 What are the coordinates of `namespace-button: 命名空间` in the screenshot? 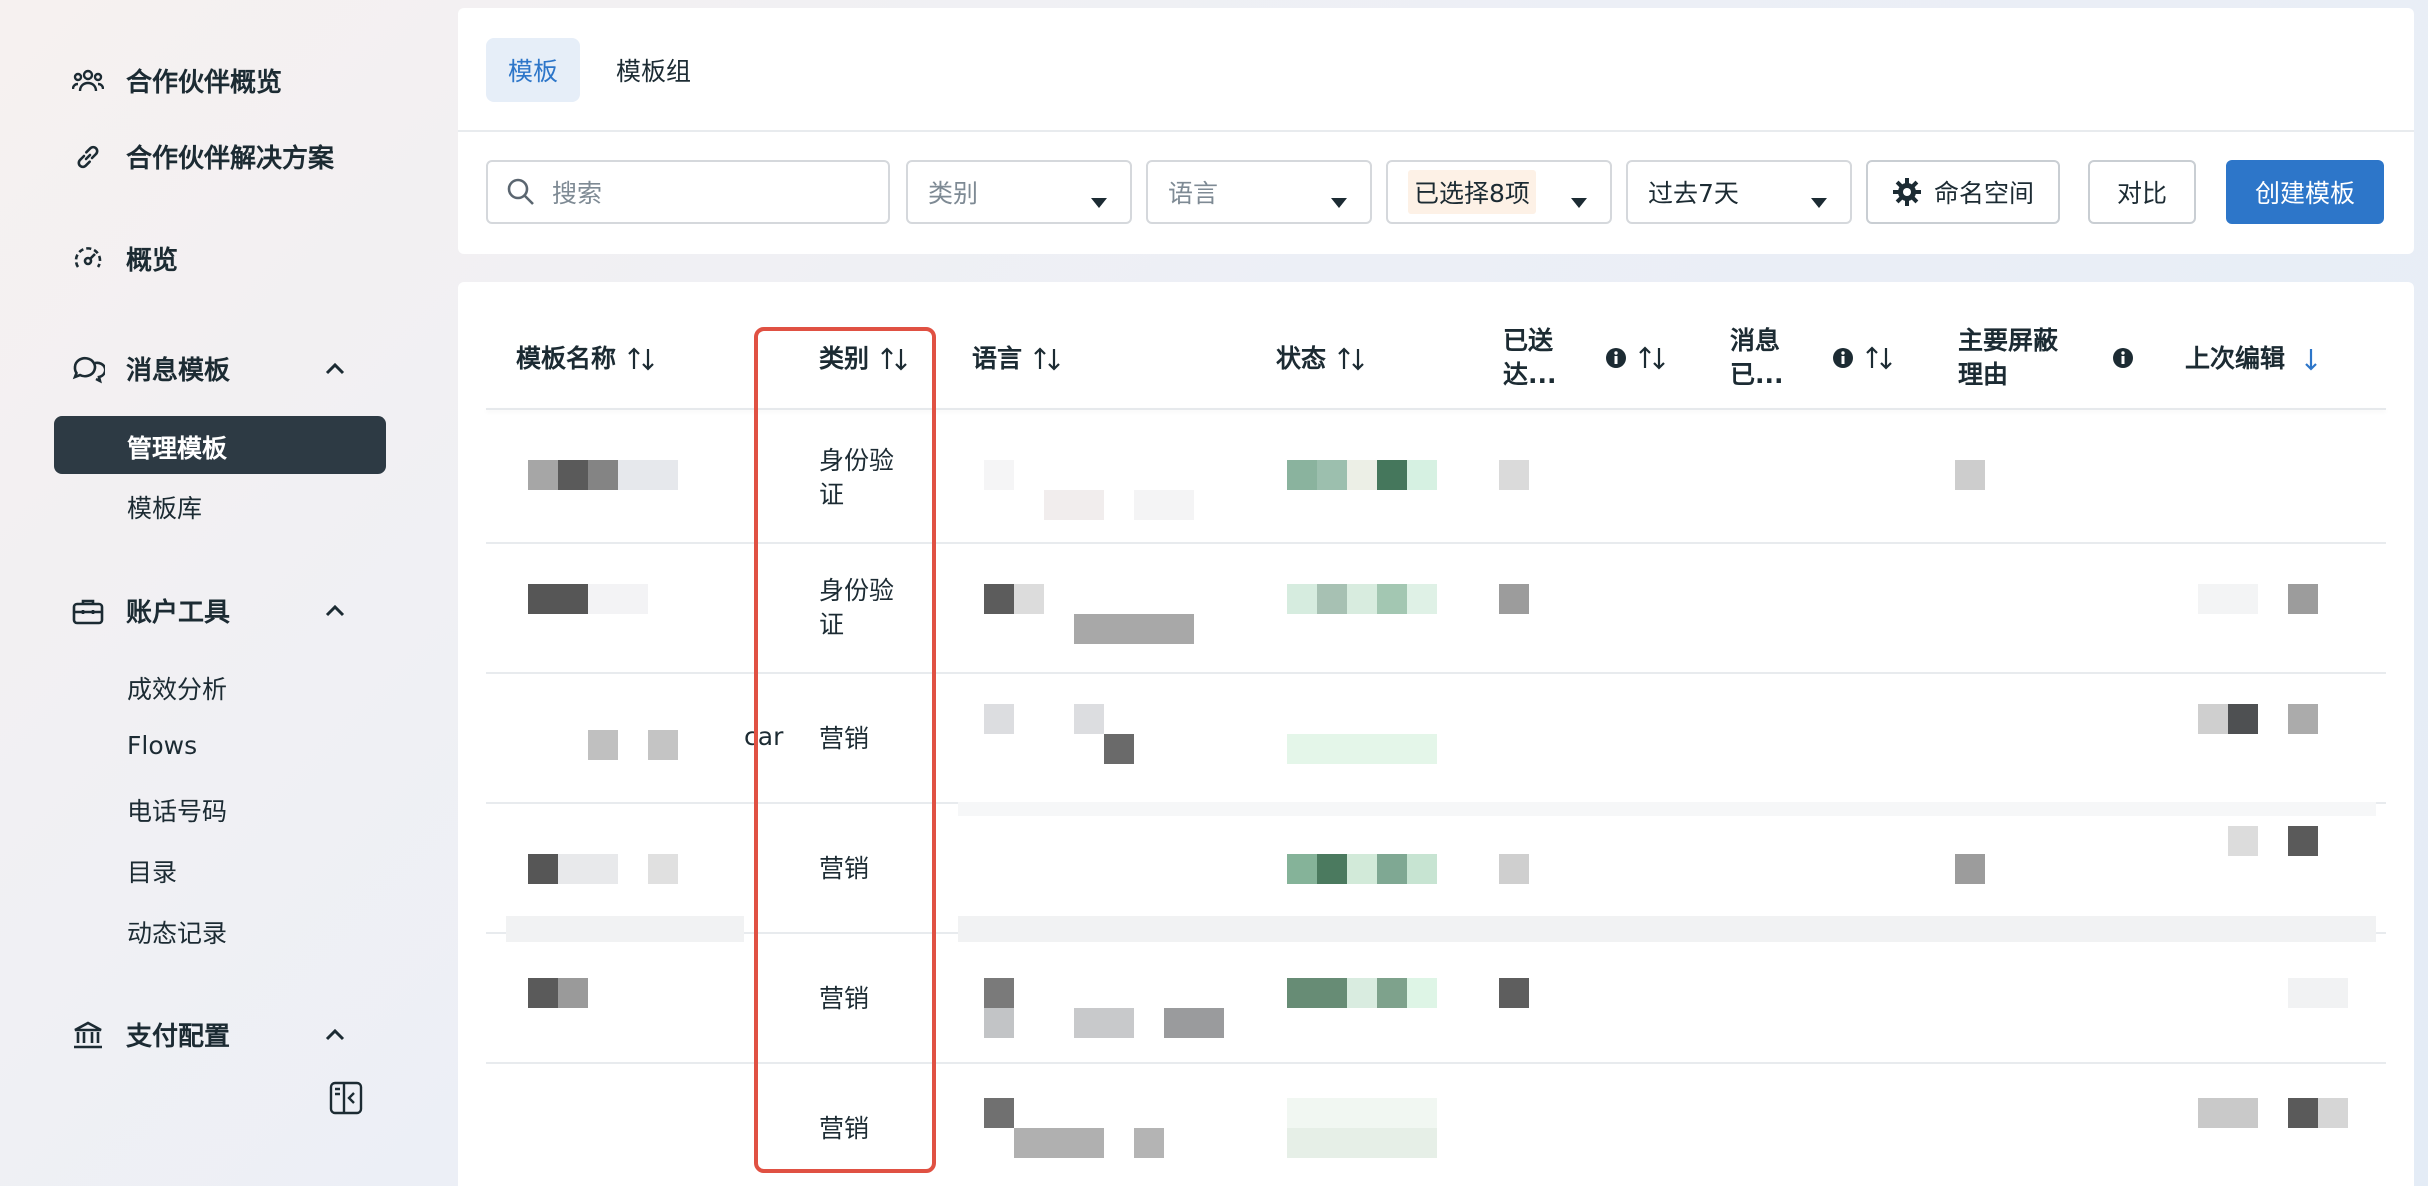 It's located at (1963, 192).